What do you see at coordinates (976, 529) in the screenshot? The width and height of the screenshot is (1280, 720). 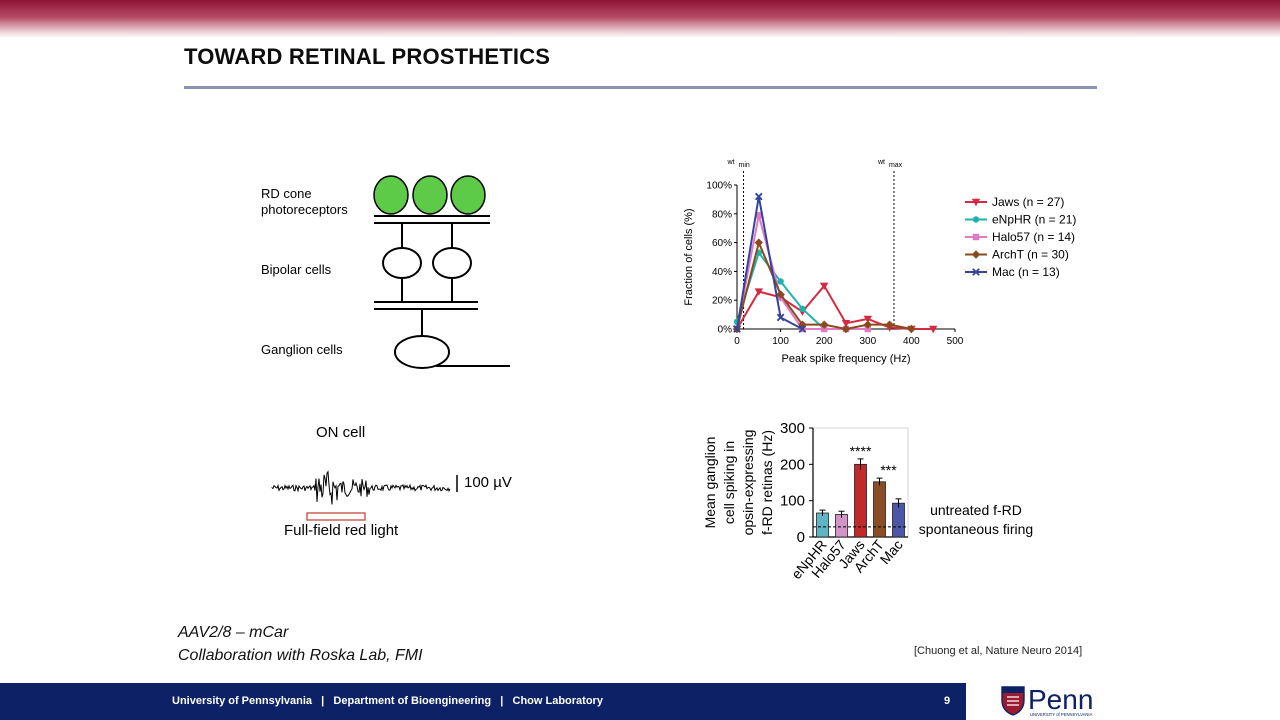 I see `reference-label-line: spontaneous firing` at bounding box center [976, 529].